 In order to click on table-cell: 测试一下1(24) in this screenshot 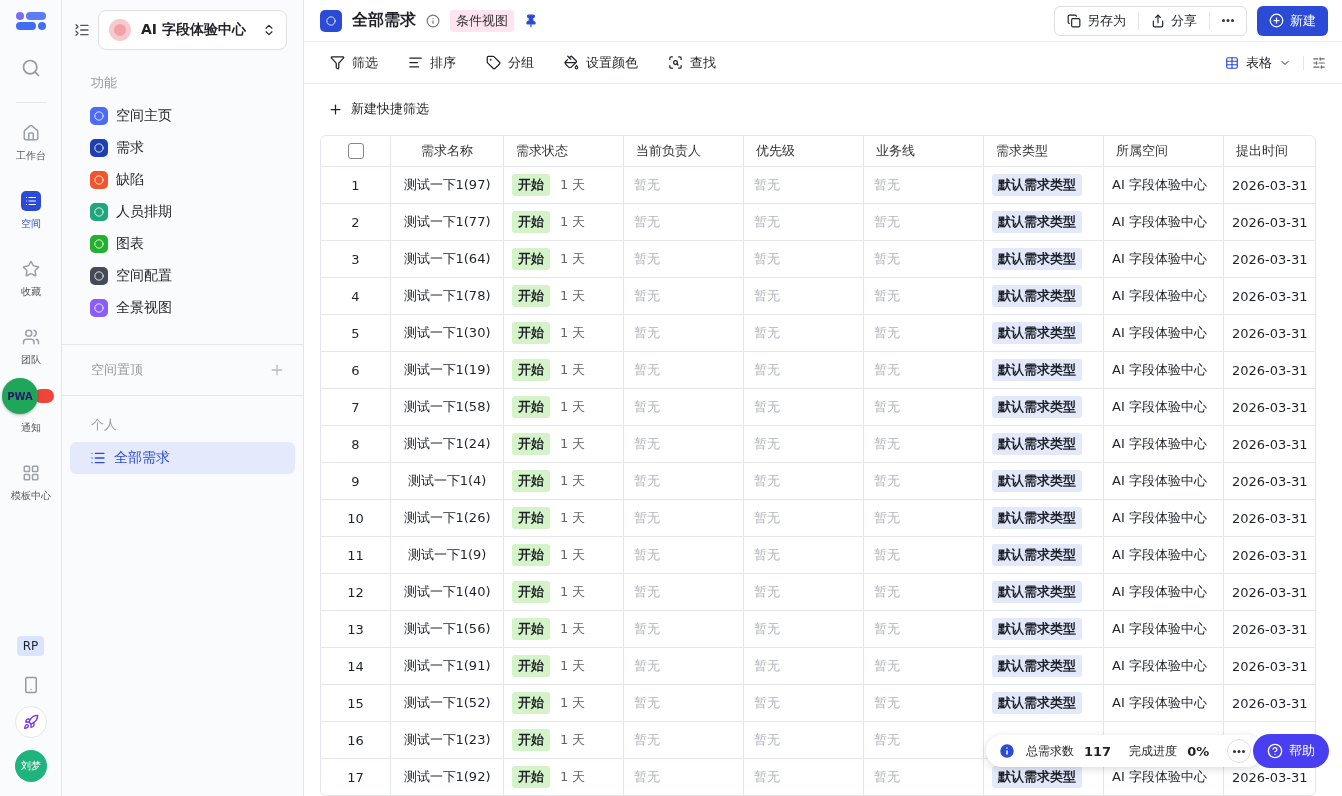, I will do `click(447, 444)`.